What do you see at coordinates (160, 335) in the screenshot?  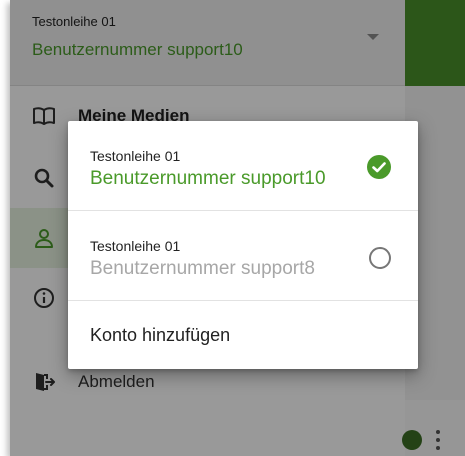 I see `add-account-label: Konto hinzufügen` at bounding box center [160, 335].